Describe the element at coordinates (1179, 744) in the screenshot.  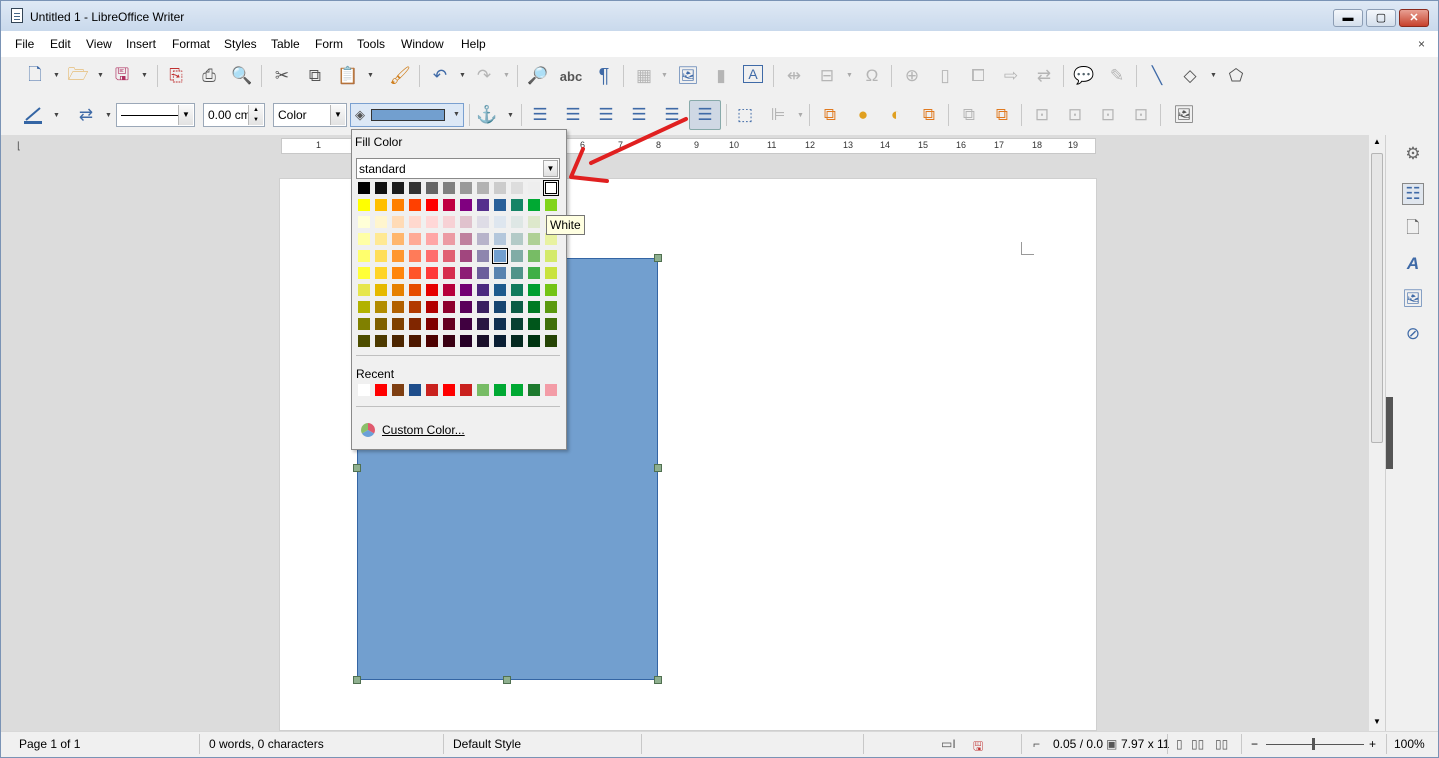
I see `single-page-view-icon: ▯` at that location.